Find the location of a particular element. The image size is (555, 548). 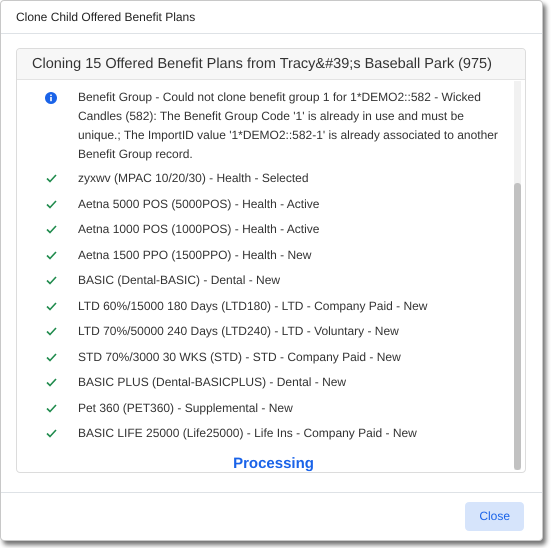

result-text: BASIC PLUS (Dental-BASICPLUS) - Dental - New is located at coordinates (213, 383).